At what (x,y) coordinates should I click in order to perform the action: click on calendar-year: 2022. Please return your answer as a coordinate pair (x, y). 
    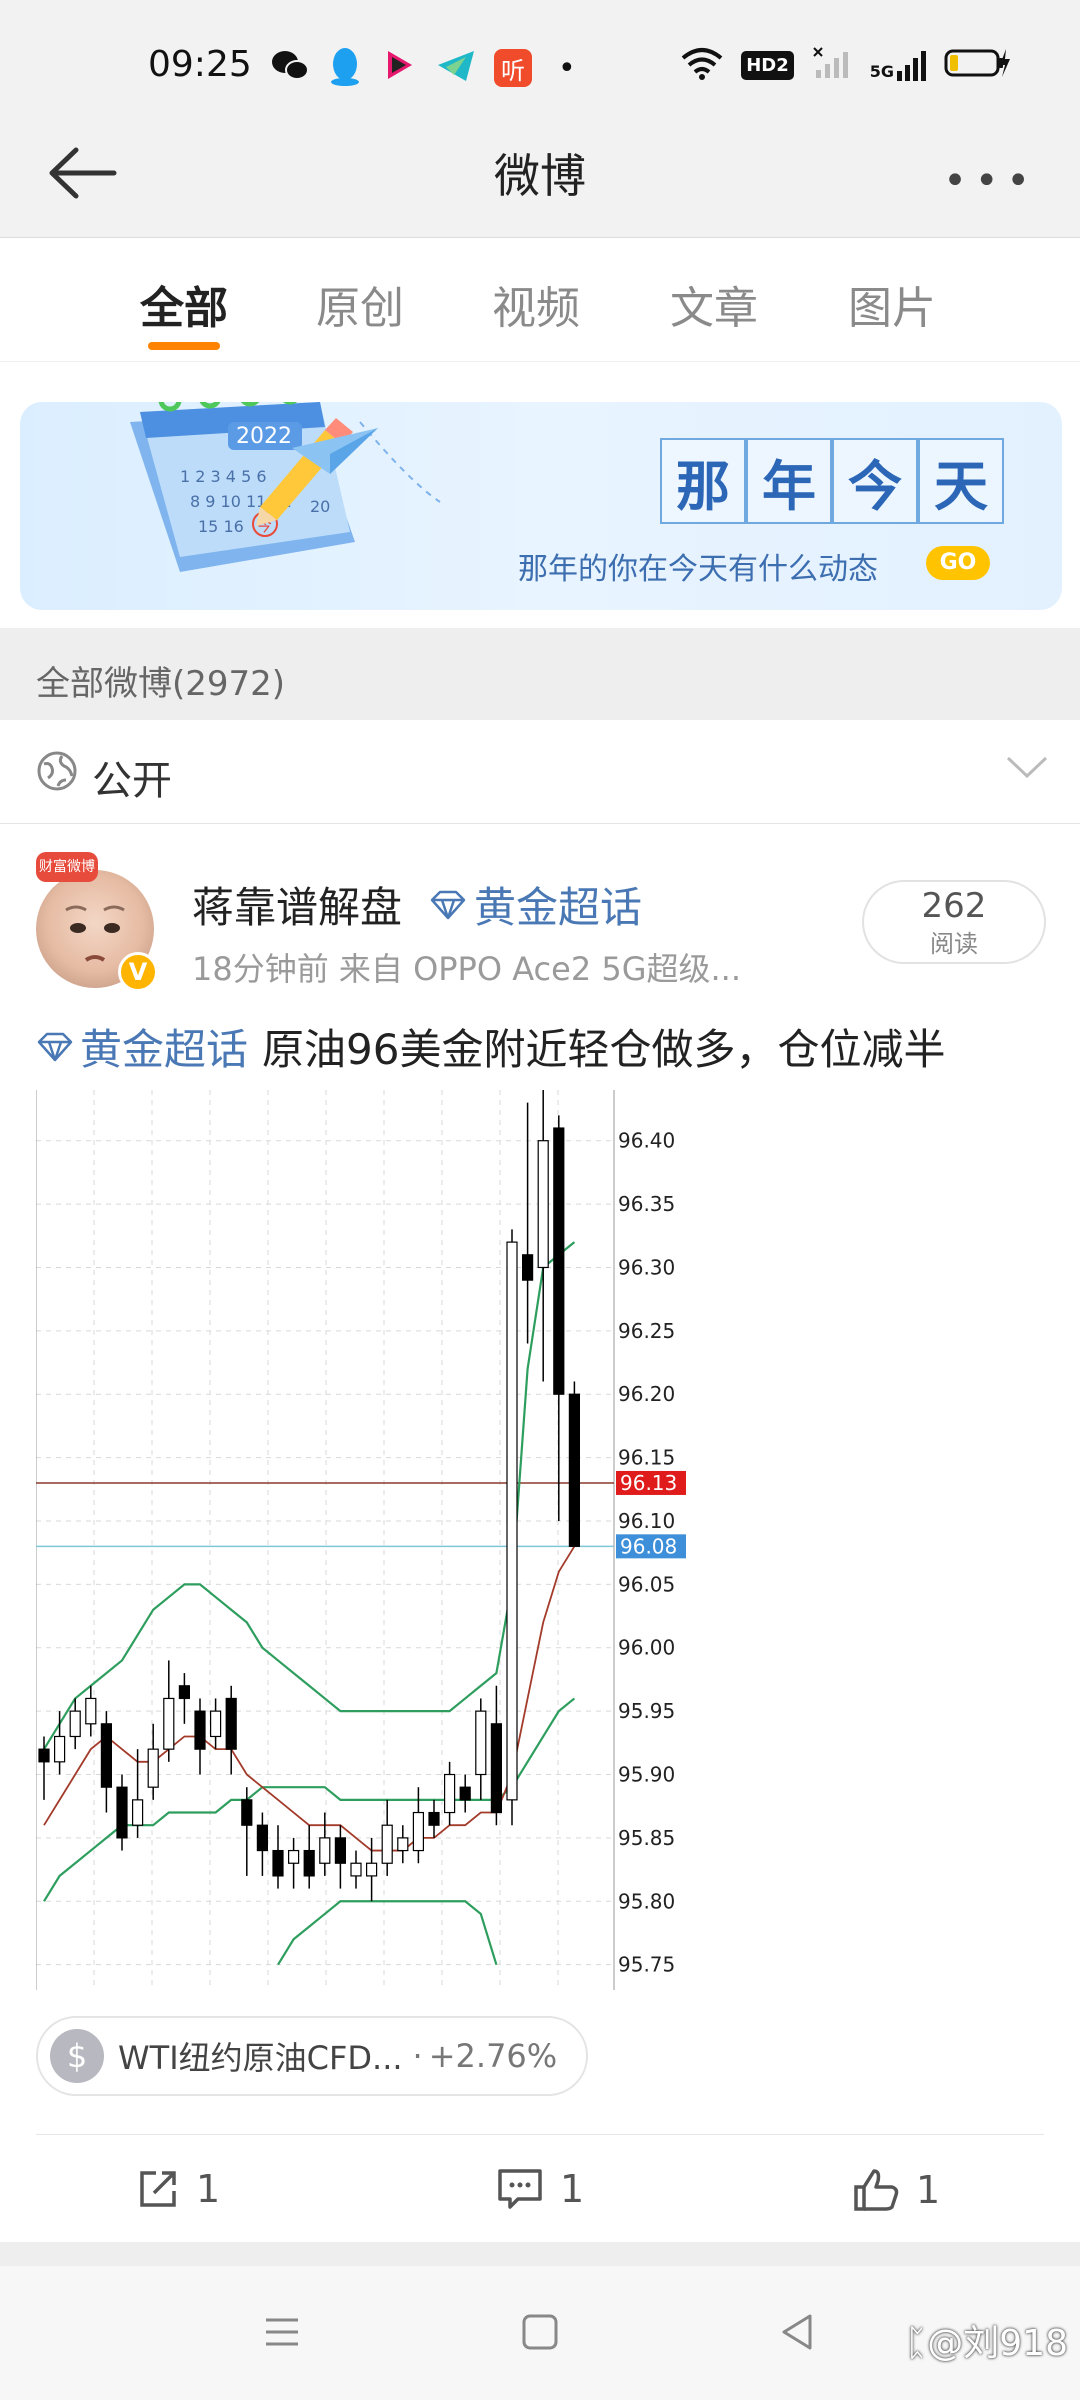
    Looking at the image, I should click on (264, 436).